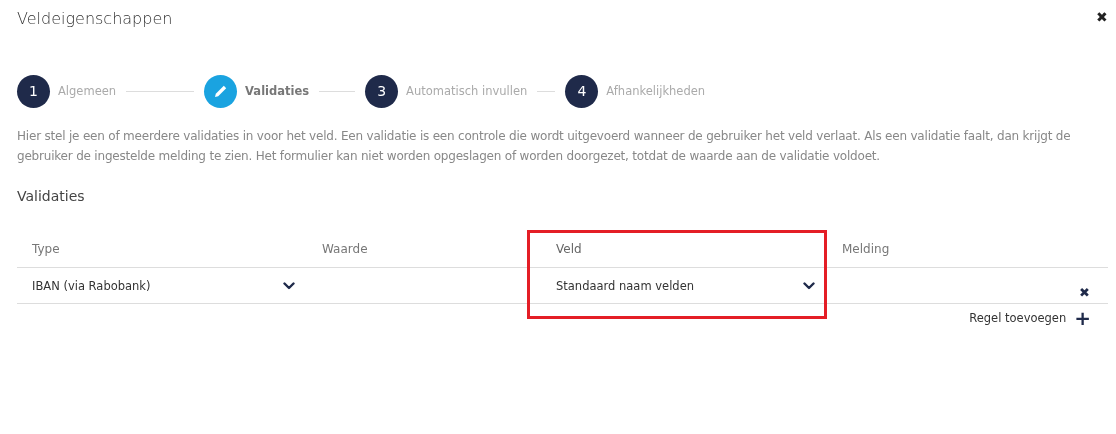 This screenshot has height=434, width=1116. Describe the element at coordinates (162, 286) in the screenshot. I see `type-dropdown: IBAN (via Rabobank)` at that location.